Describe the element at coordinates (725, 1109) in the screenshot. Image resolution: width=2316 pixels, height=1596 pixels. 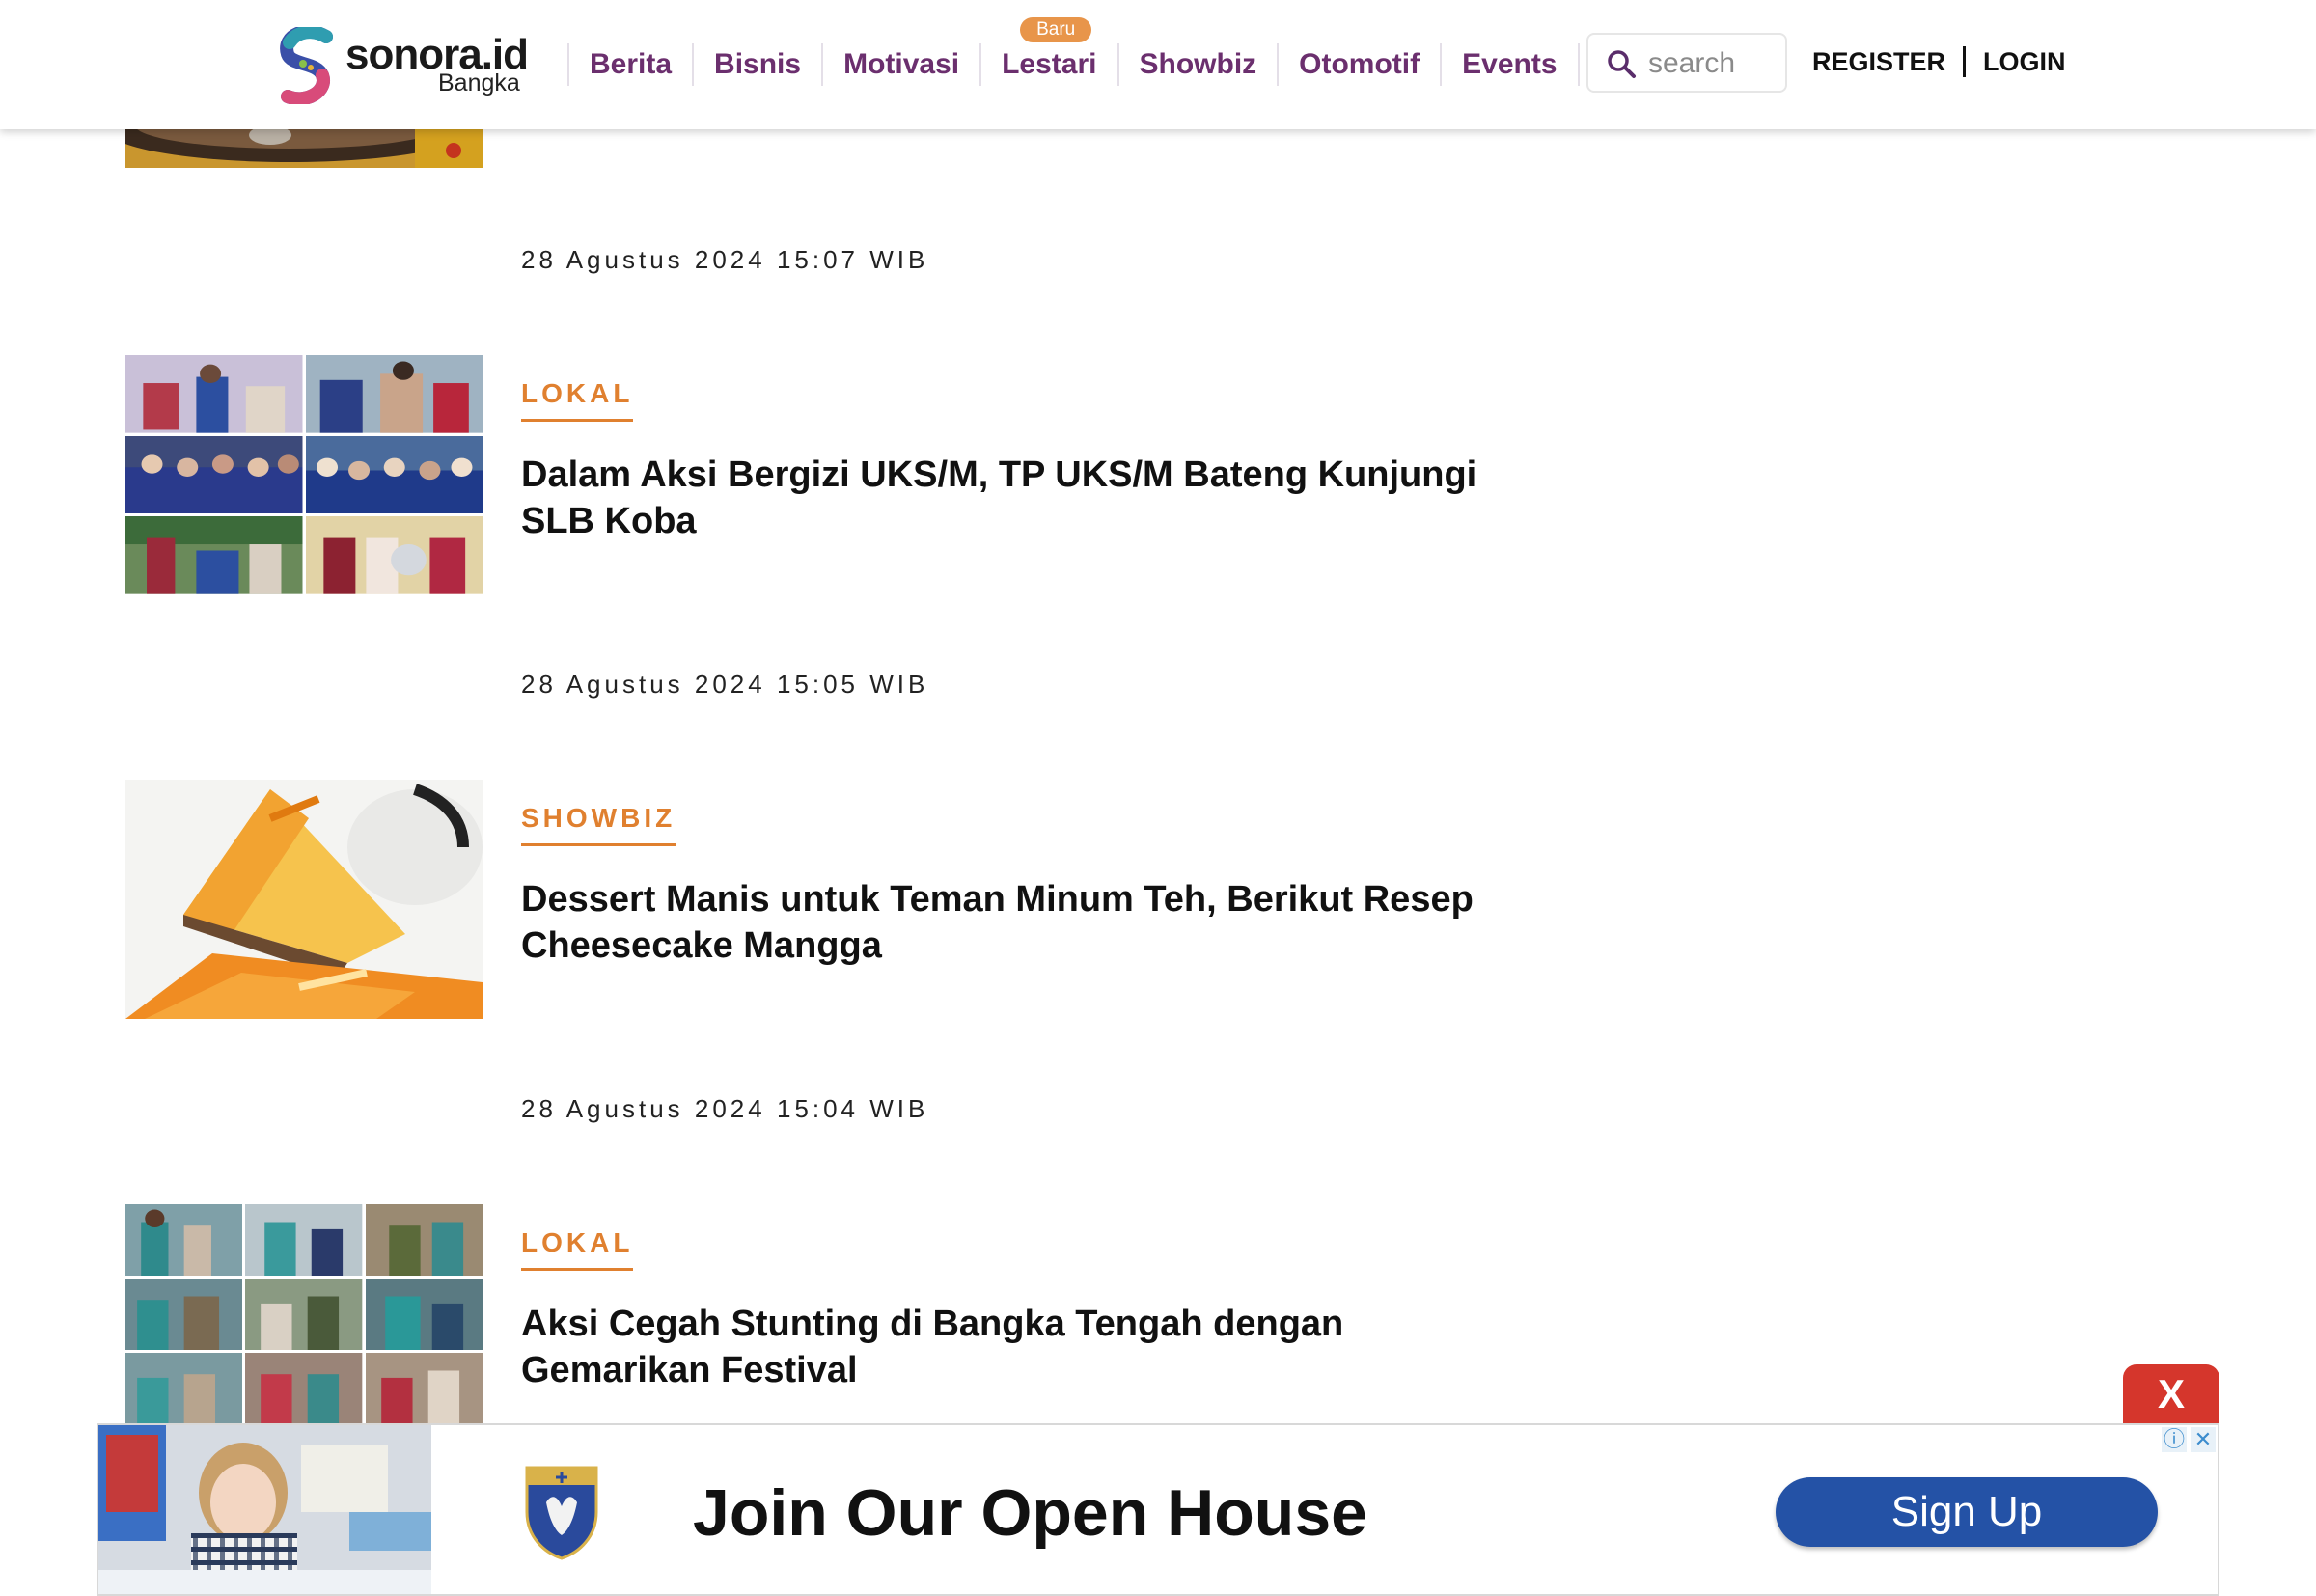
I see `article-date: 28 Agustus 2024 15:04 WIB` at that location.